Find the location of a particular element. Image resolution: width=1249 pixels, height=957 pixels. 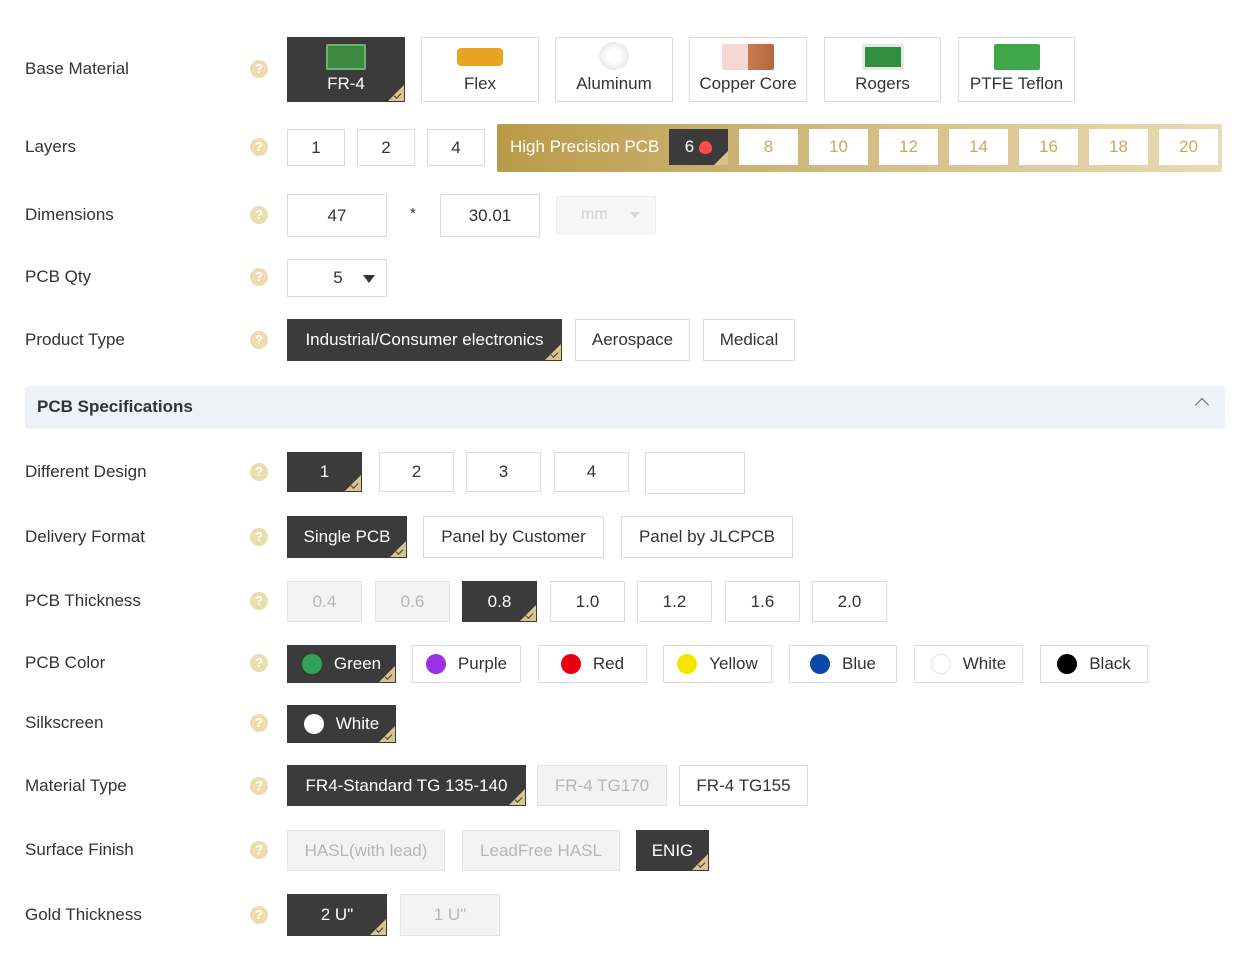

thickness-option-0-8: 0.8 is located at coordinates (499, 601).